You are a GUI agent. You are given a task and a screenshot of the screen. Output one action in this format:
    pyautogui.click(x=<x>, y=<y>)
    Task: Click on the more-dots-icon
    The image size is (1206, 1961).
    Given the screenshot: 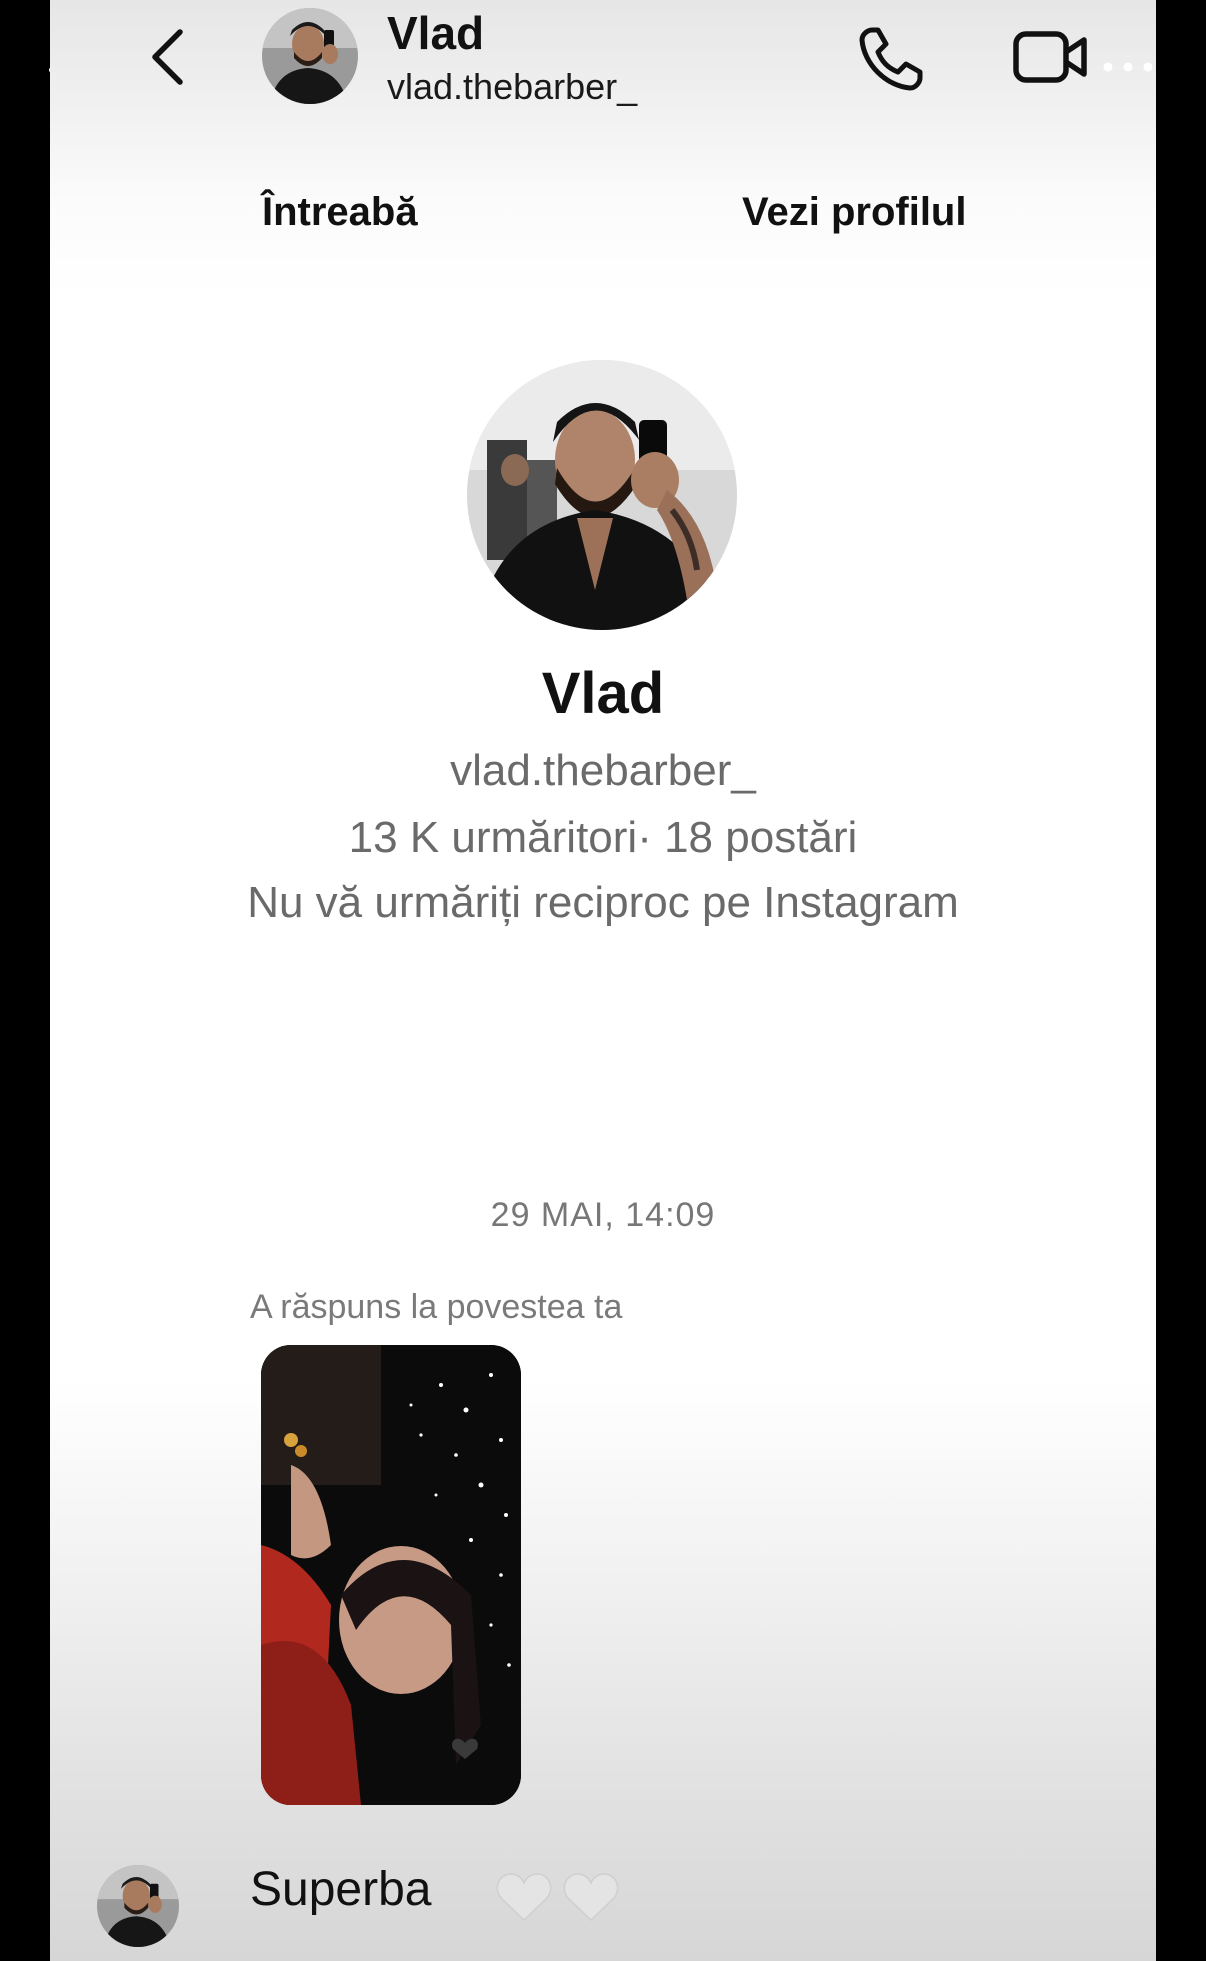 What is the action you would take?
    pyautogui.click(x=1128, y=67)
    